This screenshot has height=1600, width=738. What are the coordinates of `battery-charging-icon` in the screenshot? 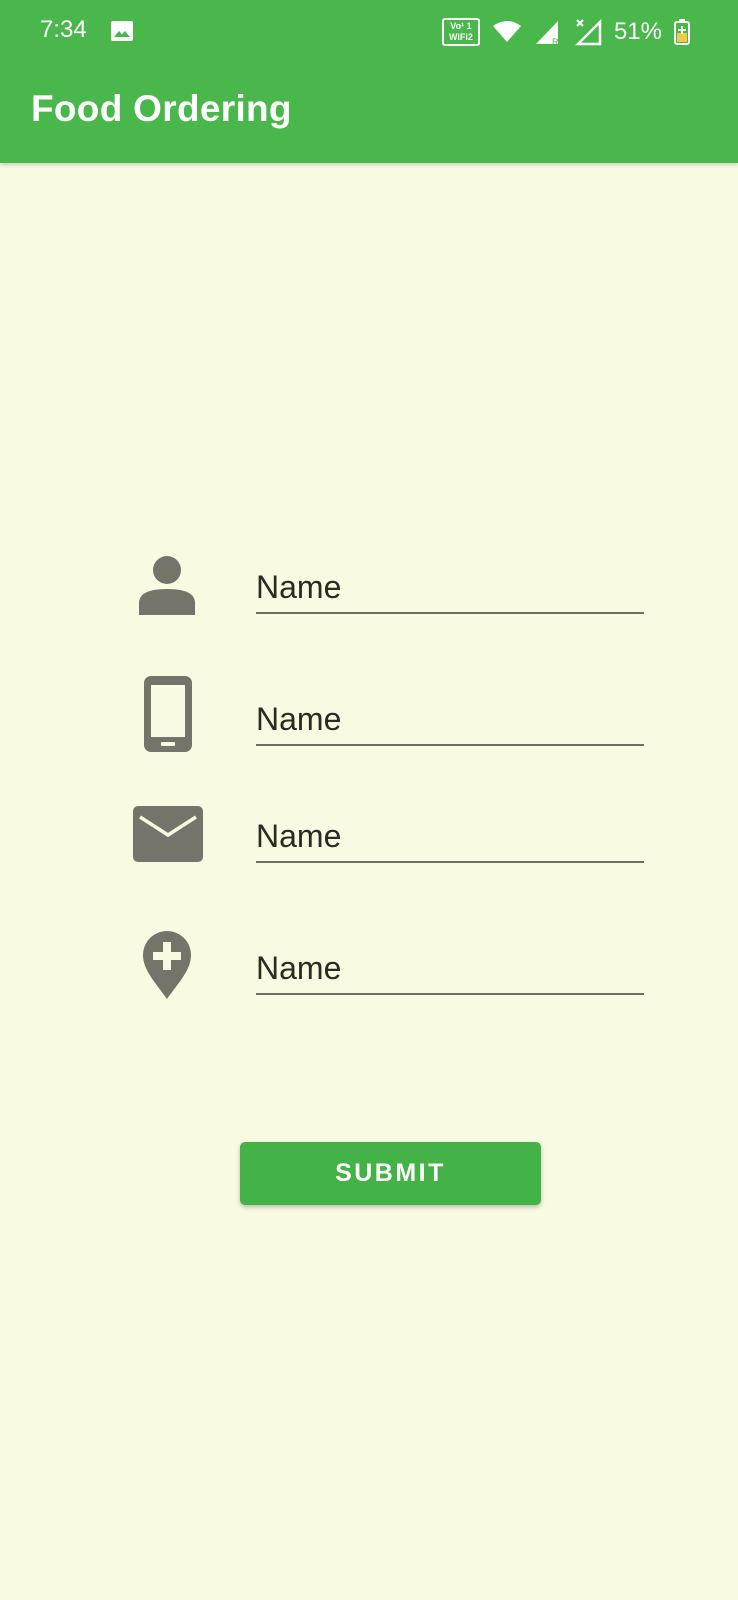 It's located at (682, 32).